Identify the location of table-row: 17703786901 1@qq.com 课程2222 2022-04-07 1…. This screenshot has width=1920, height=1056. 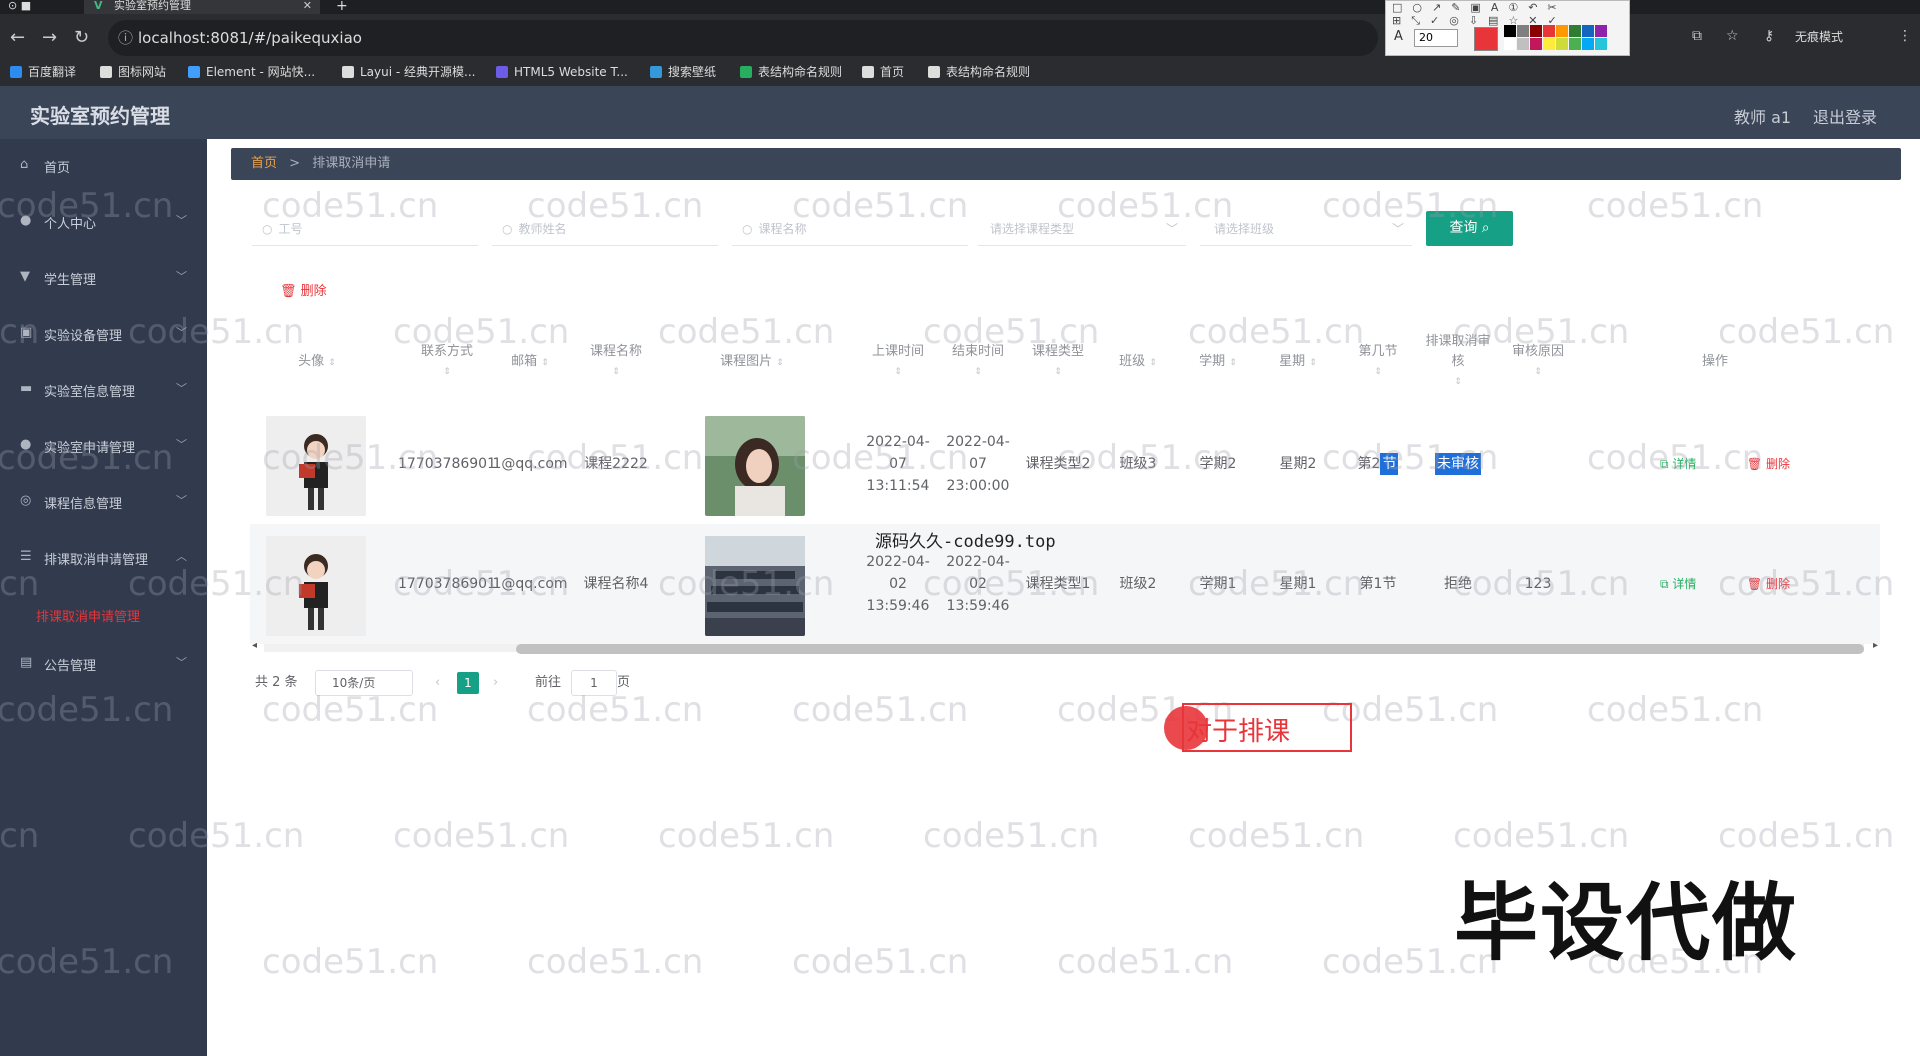
(1065, 464).